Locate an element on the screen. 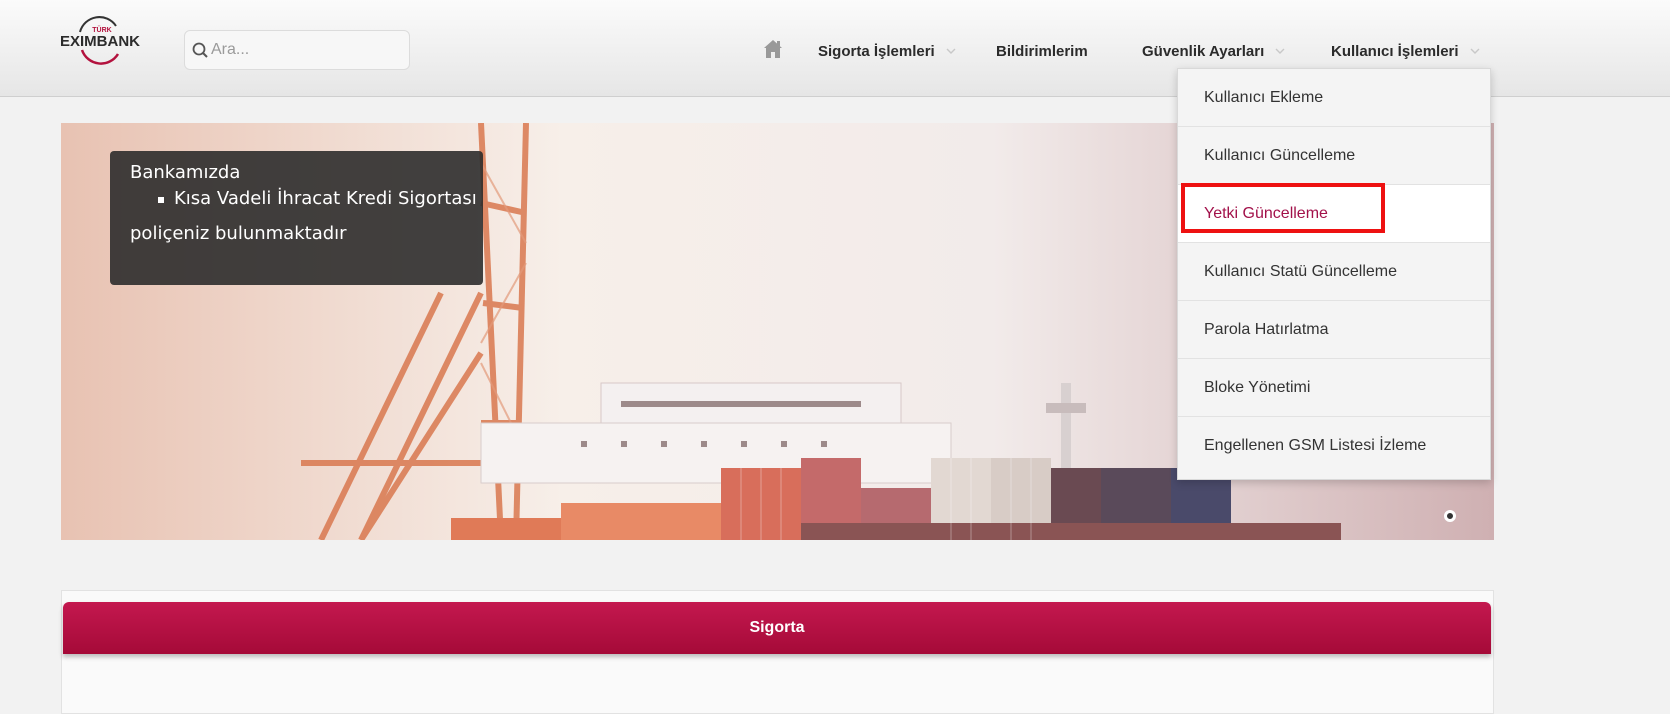 The width and height of the screenshot is (1670, 714). panel-title: Sigorta is located at coordinates (777, 627).